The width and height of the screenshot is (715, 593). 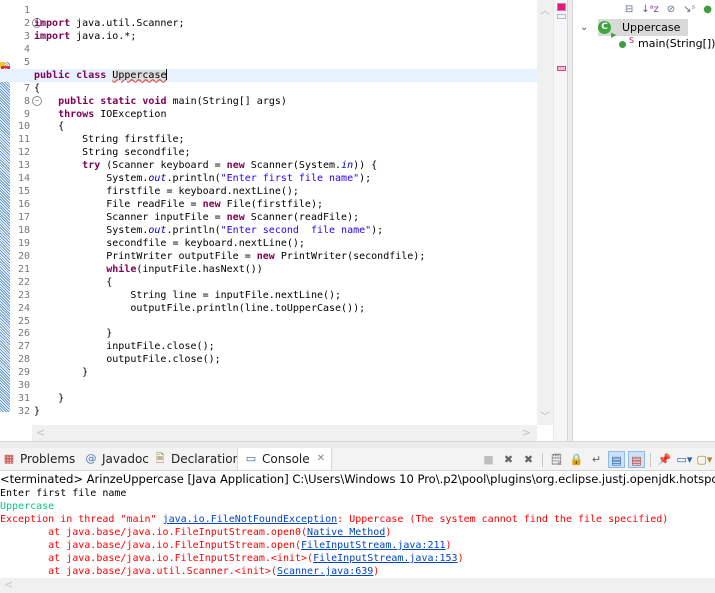 I want to click on tab-problems: ▦ Problems, so click(x=39, y=459).